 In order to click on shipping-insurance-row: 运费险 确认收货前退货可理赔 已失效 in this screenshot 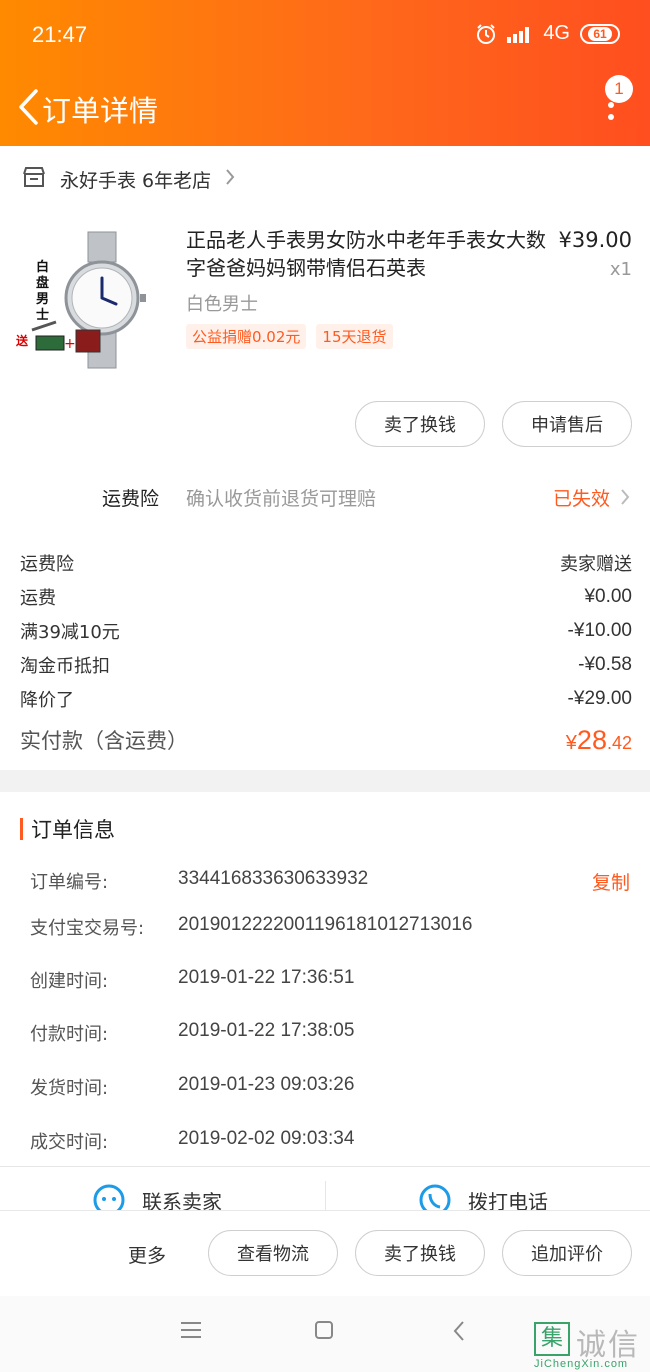, I will do `click(325, 496)`.